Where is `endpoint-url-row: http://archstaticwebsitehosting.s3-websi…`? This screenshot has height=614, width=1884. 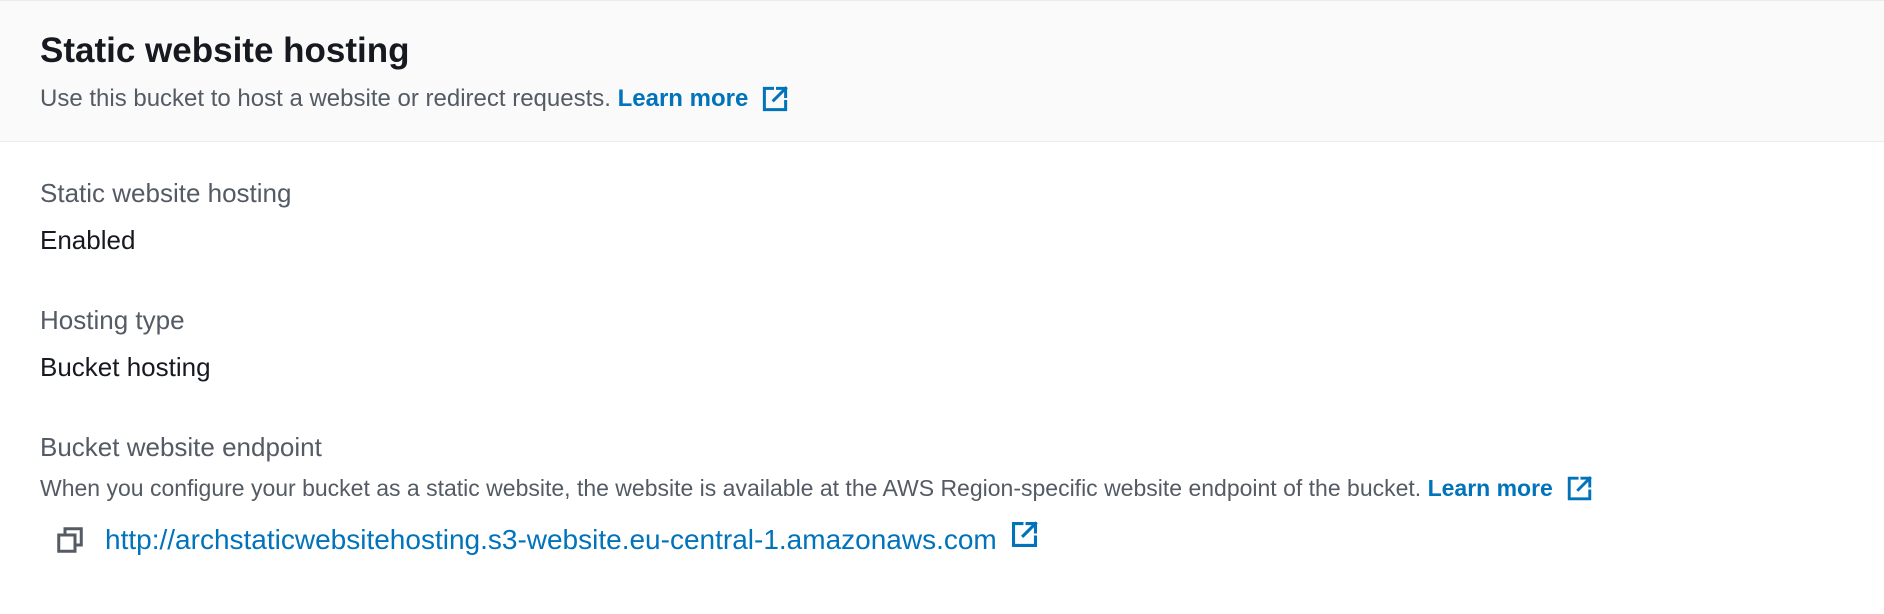 endpoint-url-row: http://archstaticwebsitehosting.s3-websi… is located at coordinates (942, 538).